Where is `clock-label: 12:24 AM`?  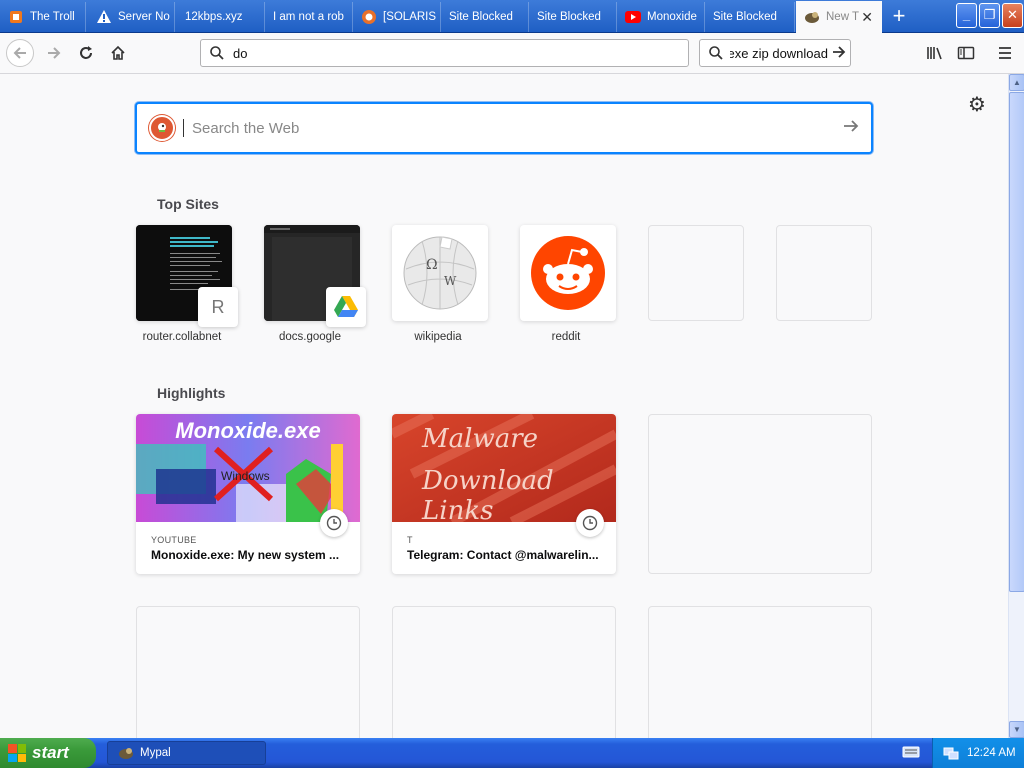 clock-label: 12:24 AM is located at coordinates (991, 753).